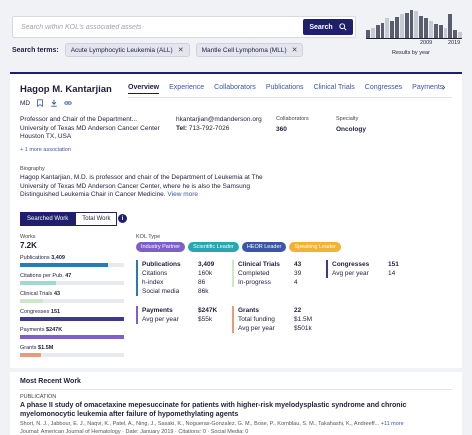 The height and width of the screenshot is (435, 472). What do you see at coordinates (153, 282) in the screenshot?
I see `stat-label: h-index` at bounding box center [153, 282].